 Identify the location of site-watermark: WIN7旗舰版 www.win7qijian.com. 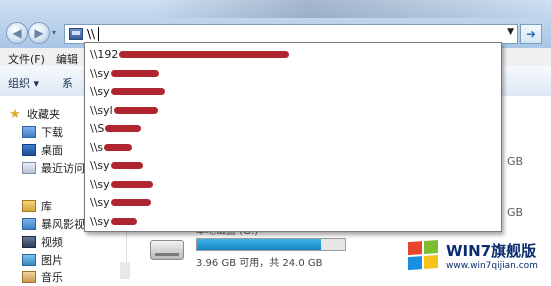
(479, 255).